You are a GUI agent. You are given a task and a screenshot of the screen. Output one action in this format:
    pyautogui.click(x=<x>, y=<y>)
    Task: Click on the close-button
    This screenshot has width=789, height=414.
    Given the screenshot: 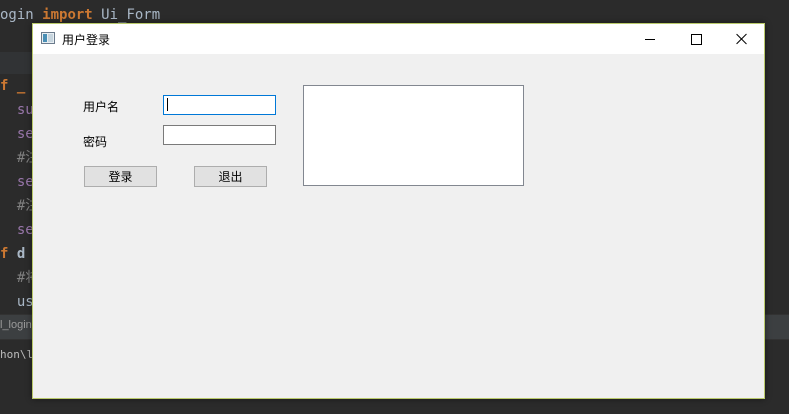 What is the action you would take?
    pyautogui.click(x=742, y=39)
    